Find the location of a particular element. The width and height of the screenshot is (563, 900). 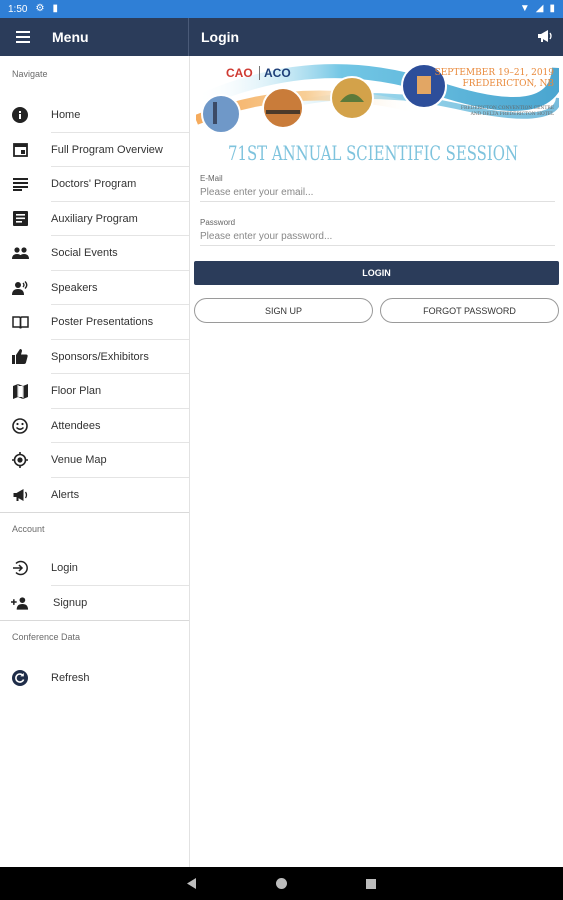

thumb-up-icon is located at coordinates (20, 357).